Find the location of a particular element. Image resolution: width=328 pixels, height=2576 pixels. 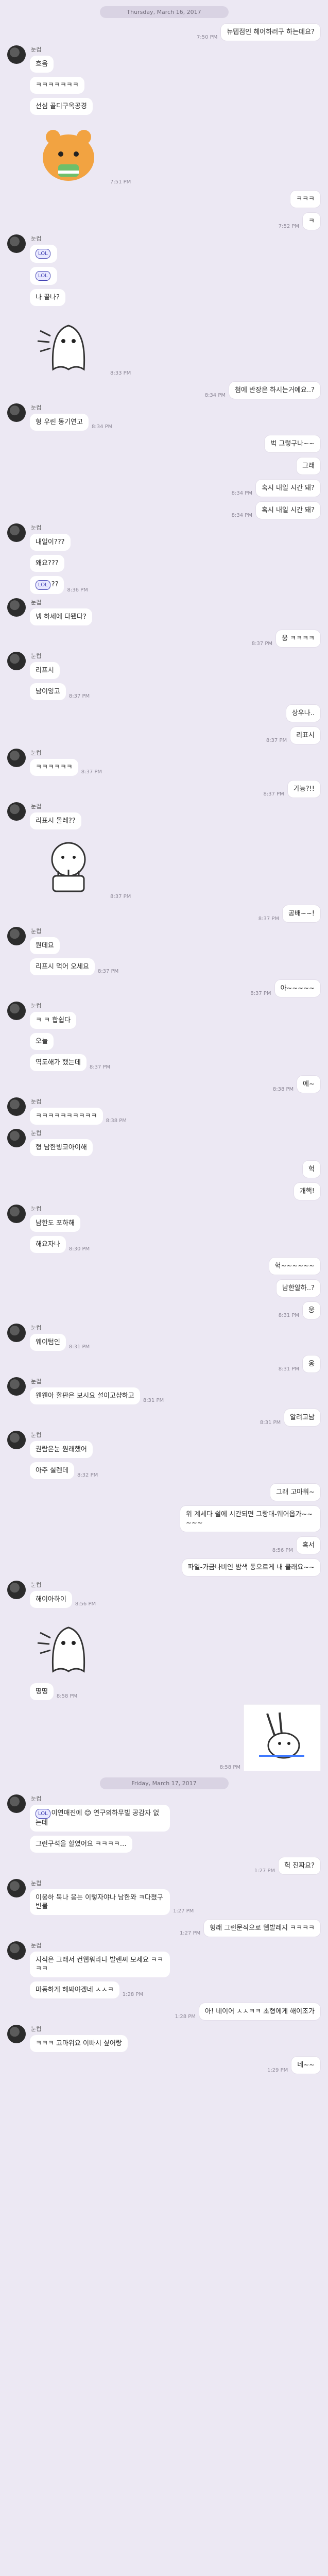

message-bubble: 해요자나 is located at coordinates (48, 1244).